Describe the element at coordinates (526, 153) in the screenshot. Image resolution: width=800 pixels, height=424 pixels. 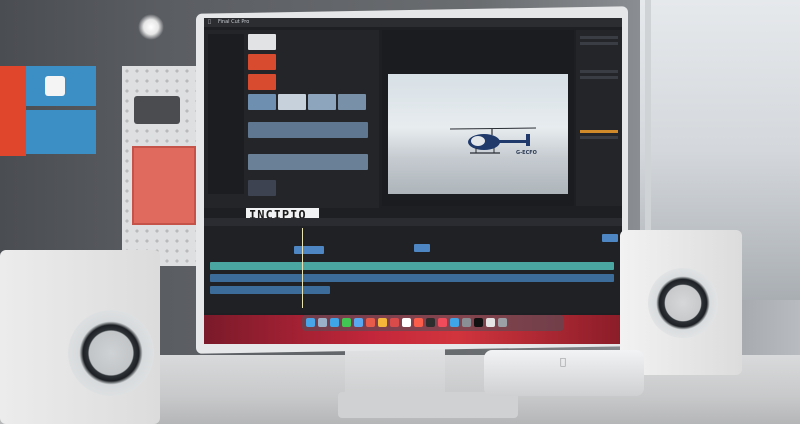
I see `helicopter-registration: G-ECFO` at that location.